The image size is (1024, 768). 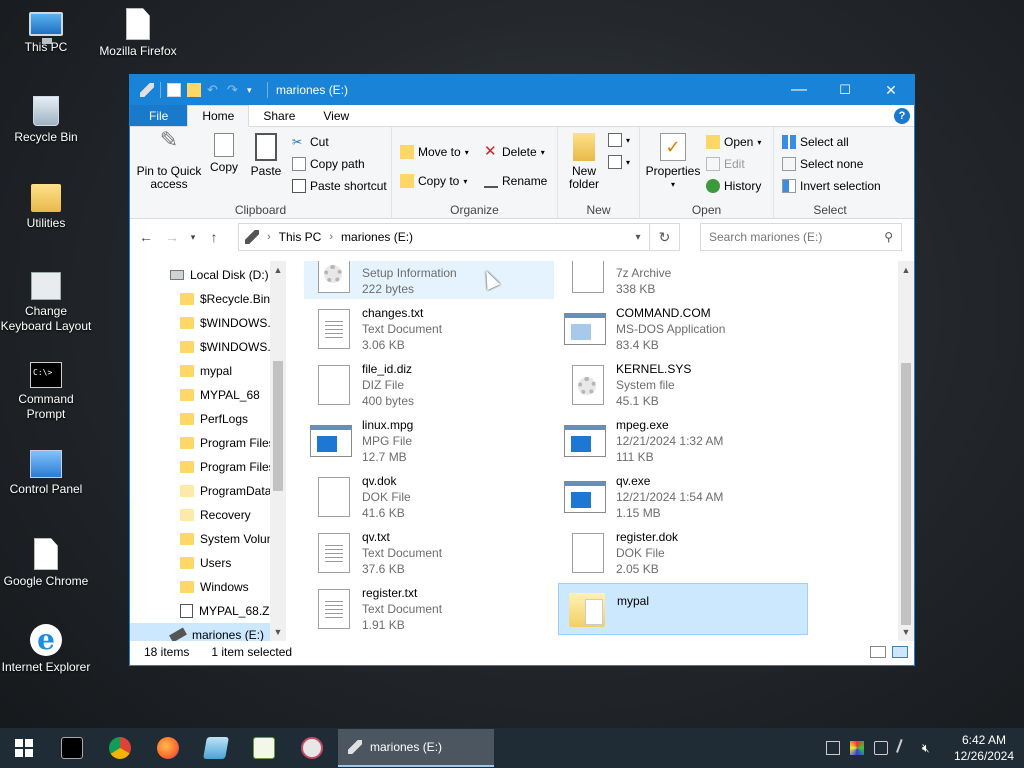 What do you see at coordinates (220, 275) in the screenshot?
I see `nav-item: Local Disk (D:)` at bounding box center [220, 275].